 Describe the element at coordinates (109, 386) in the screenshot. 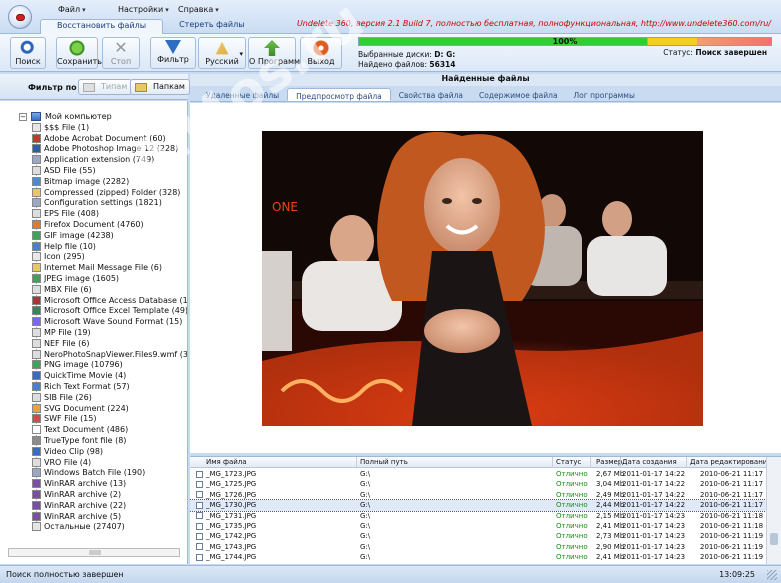

I see `tree-item: Rich Text Format (57)` at that location.